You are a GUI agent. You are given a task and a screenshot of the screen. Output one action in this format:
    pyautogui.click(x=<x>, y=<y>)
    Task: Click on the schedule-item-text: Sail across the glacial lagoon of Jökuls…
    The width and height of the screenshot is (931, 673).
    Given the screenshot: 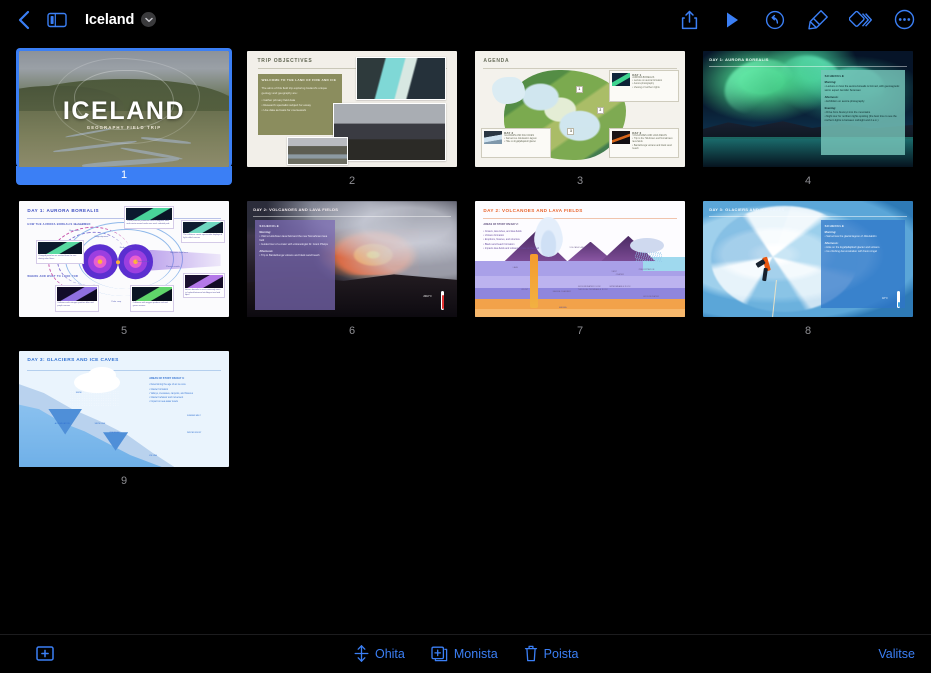 What is the action you would take?
    pyautogui.click(x=851, y=236)
    